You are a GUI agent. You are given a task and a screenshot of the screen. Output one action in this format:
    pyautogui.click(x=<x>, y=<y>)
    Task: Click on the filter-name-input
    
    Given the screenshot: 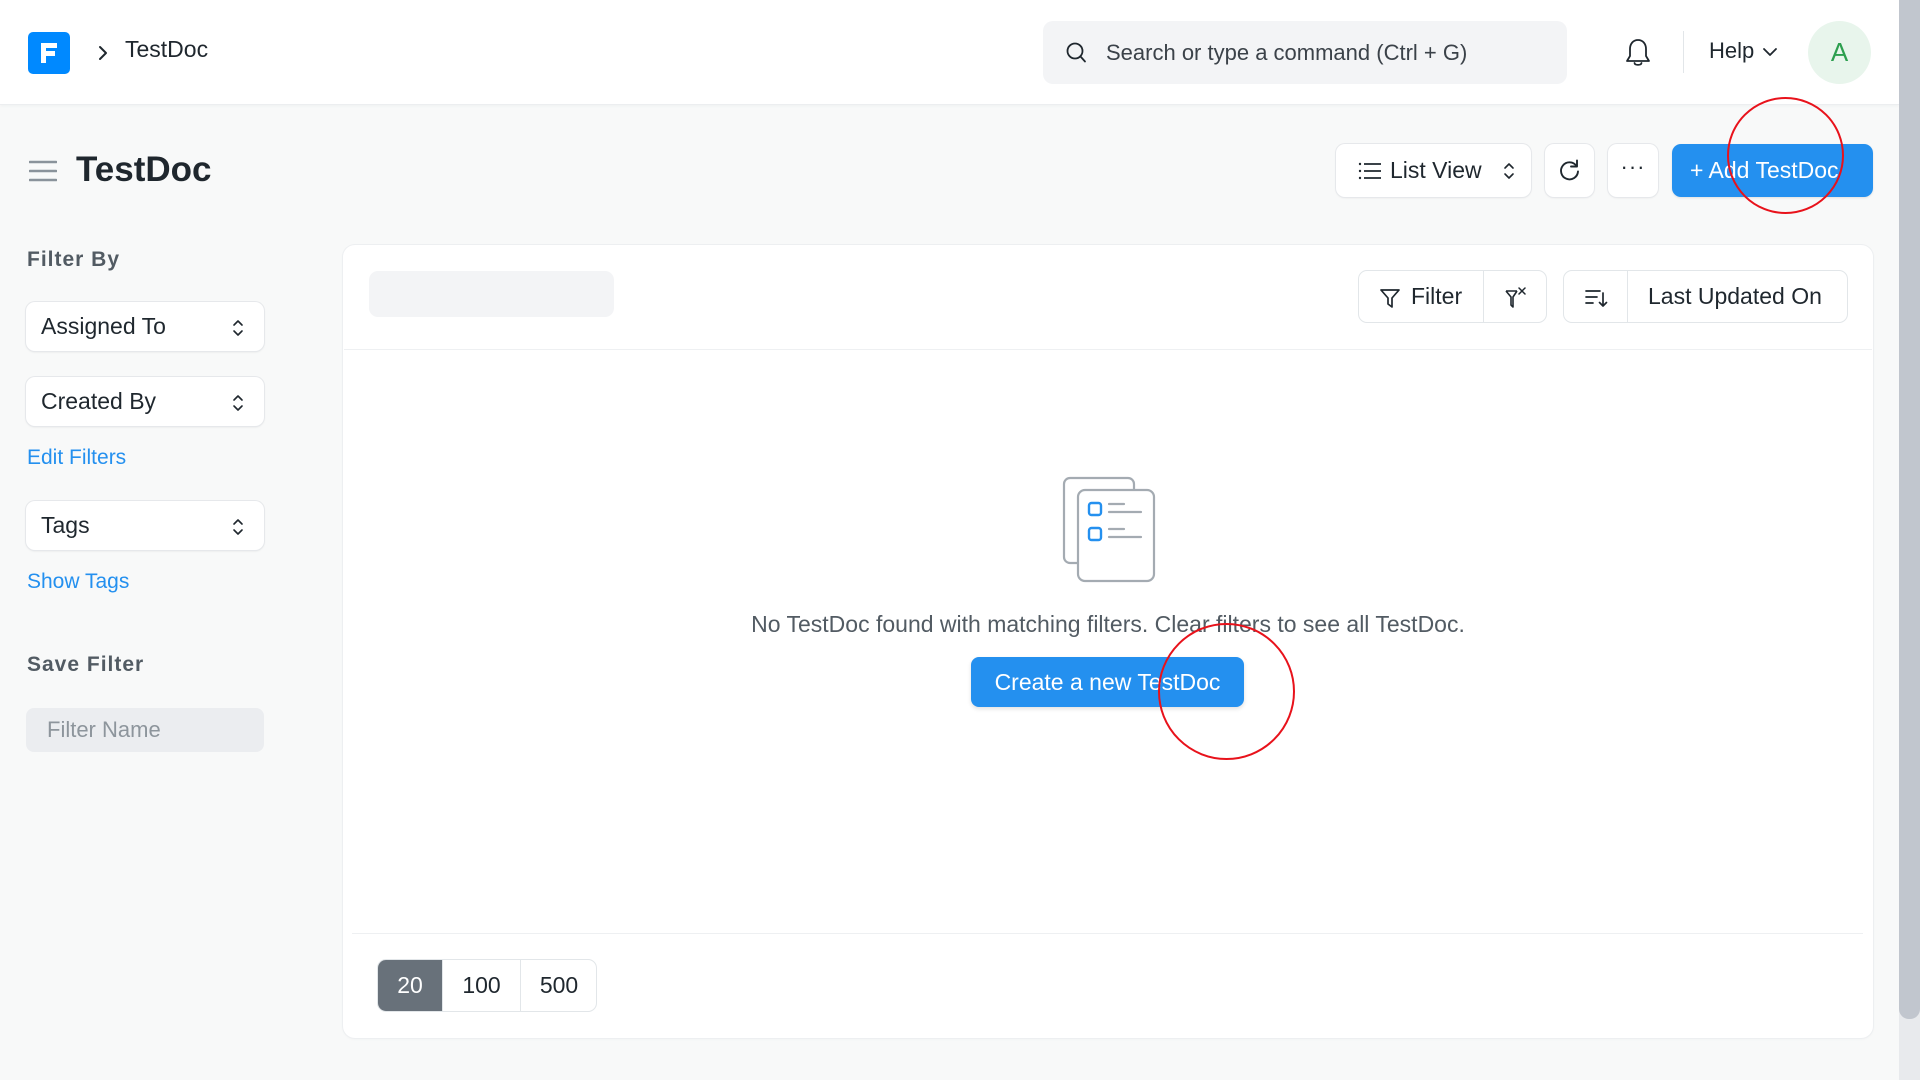 What is the action you would take?
    pyautogui.click(x=145, y=730)
    